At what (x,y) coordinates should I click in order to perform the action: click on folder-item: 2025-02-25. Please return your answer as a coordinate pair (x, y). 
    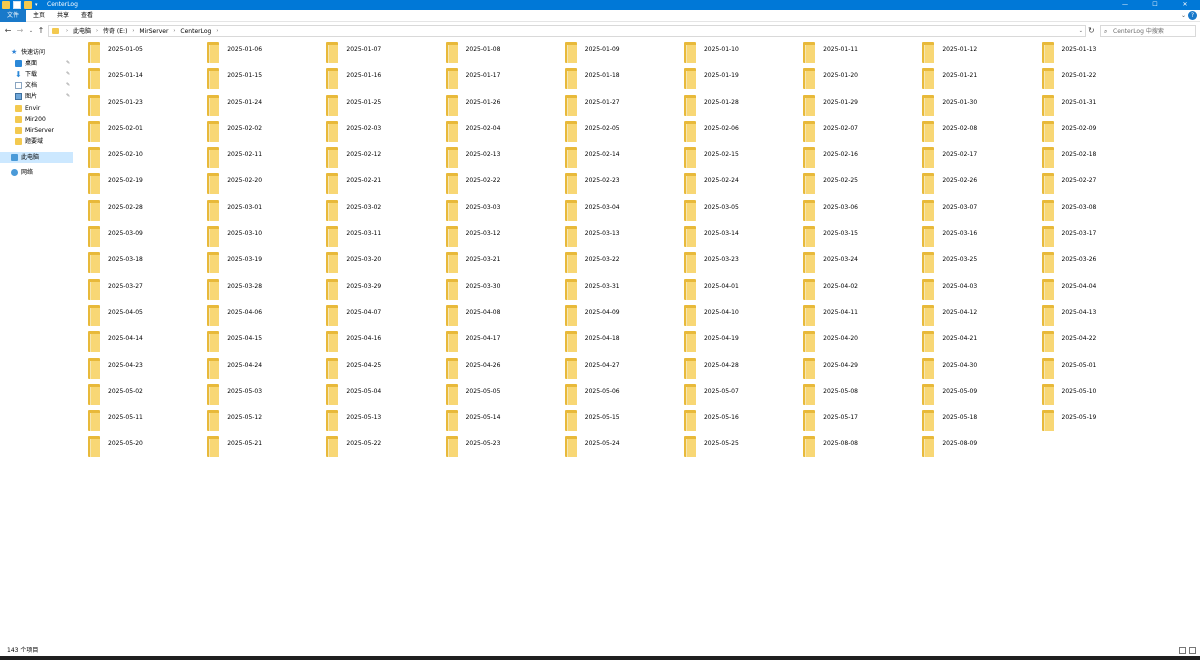
    Looking at the image, I should click on (858, 184).